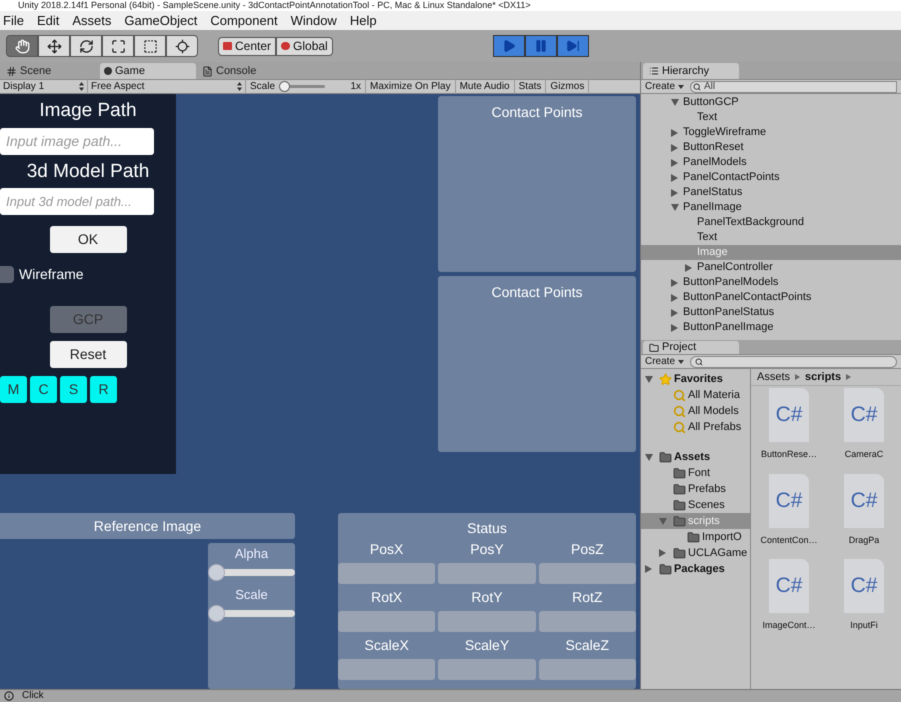  Describe the element at coordinates (13, 389) in the screenshot. I see `panel-toggle-button: M` at that location.